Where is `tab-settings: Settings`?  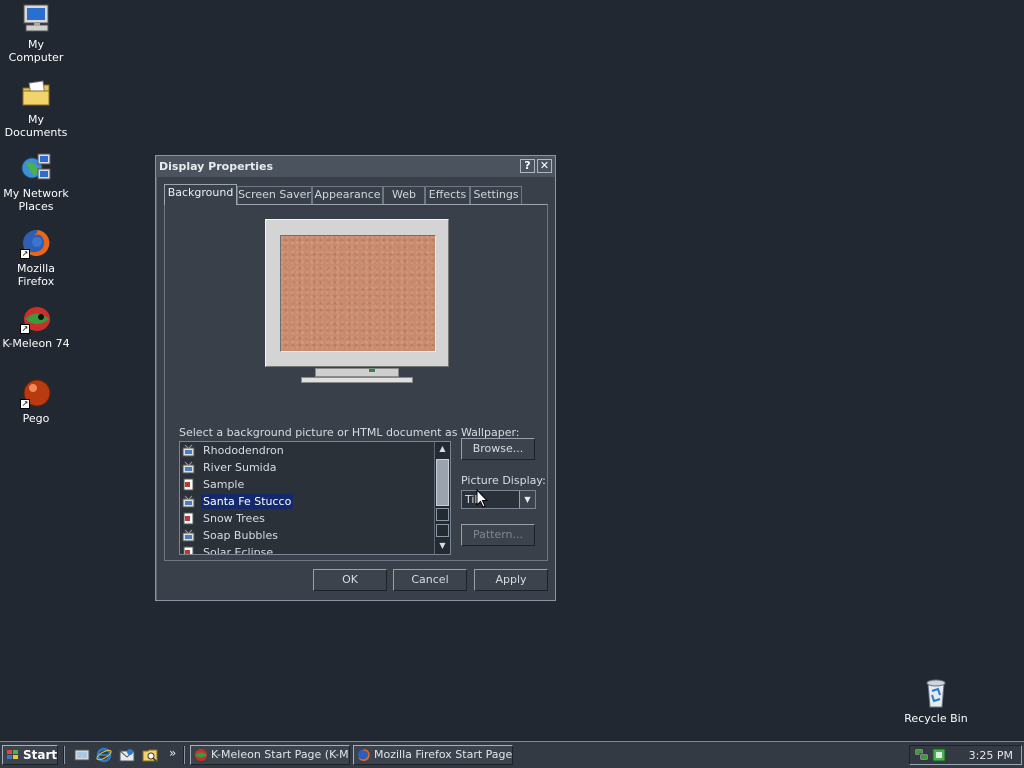 tab-settings: Settings is located at coordinates (496, 195).